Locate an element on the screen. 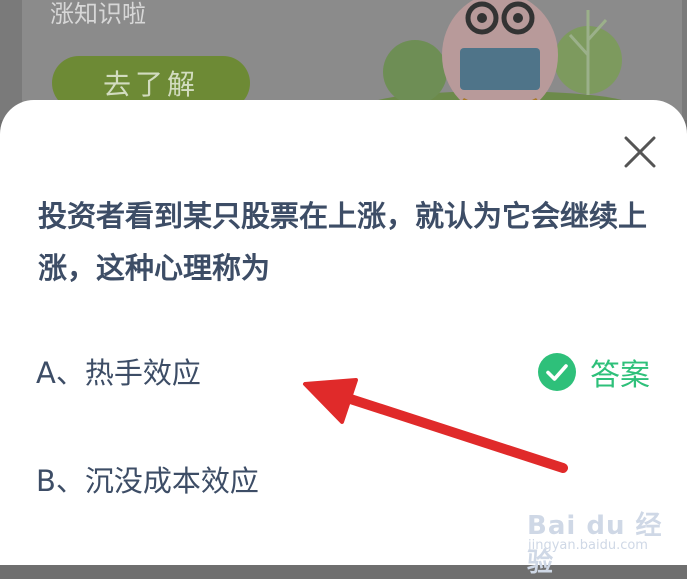  check-circle-icon is located at coordinates (557, 372).